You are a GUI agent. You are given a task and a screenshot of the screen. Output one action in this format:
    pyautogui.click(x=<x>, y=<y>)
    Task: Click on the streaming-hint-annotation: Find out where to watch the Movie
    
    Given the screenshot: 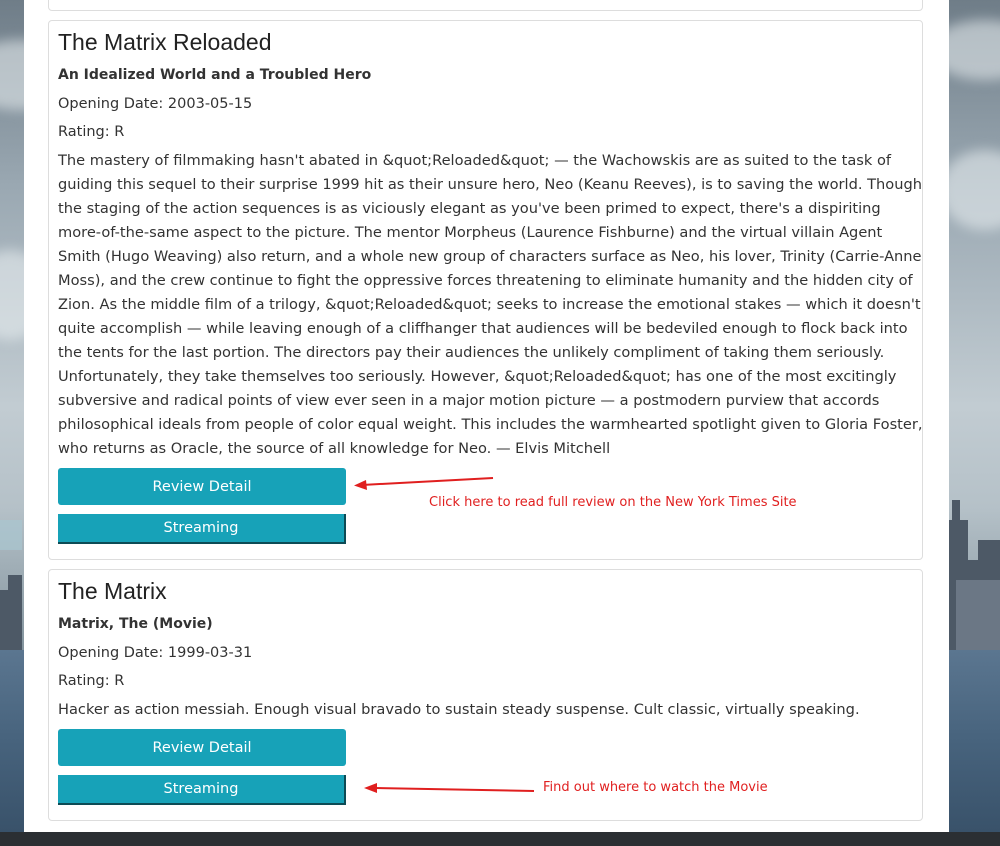 What is the action you would take?
    pyautogui.click(x=655, y=787)
    